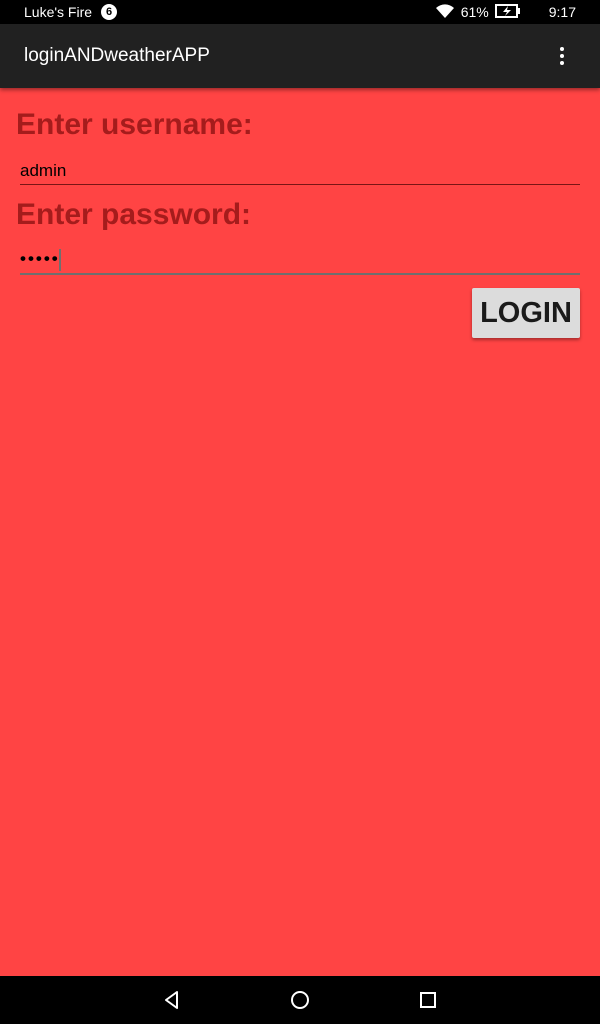 The width and height of the screenshot is (600, 1024). Describe the element at coordinates (134, 124) in the screenshot. I see `username-label: Enter username:` at that location.